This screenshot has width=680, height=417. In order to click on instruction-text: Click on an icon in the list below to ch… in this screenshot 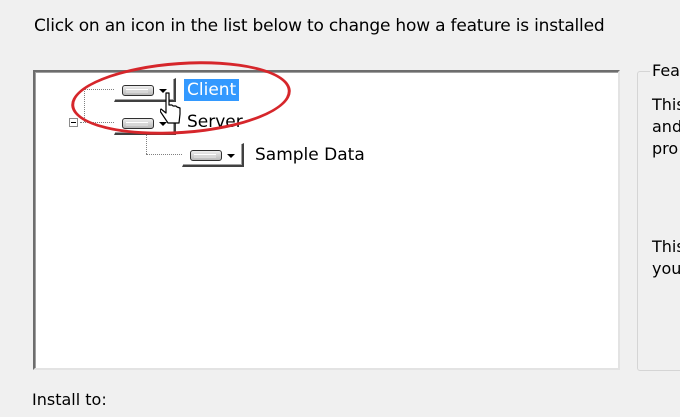, I will do `click(319, 26)`.